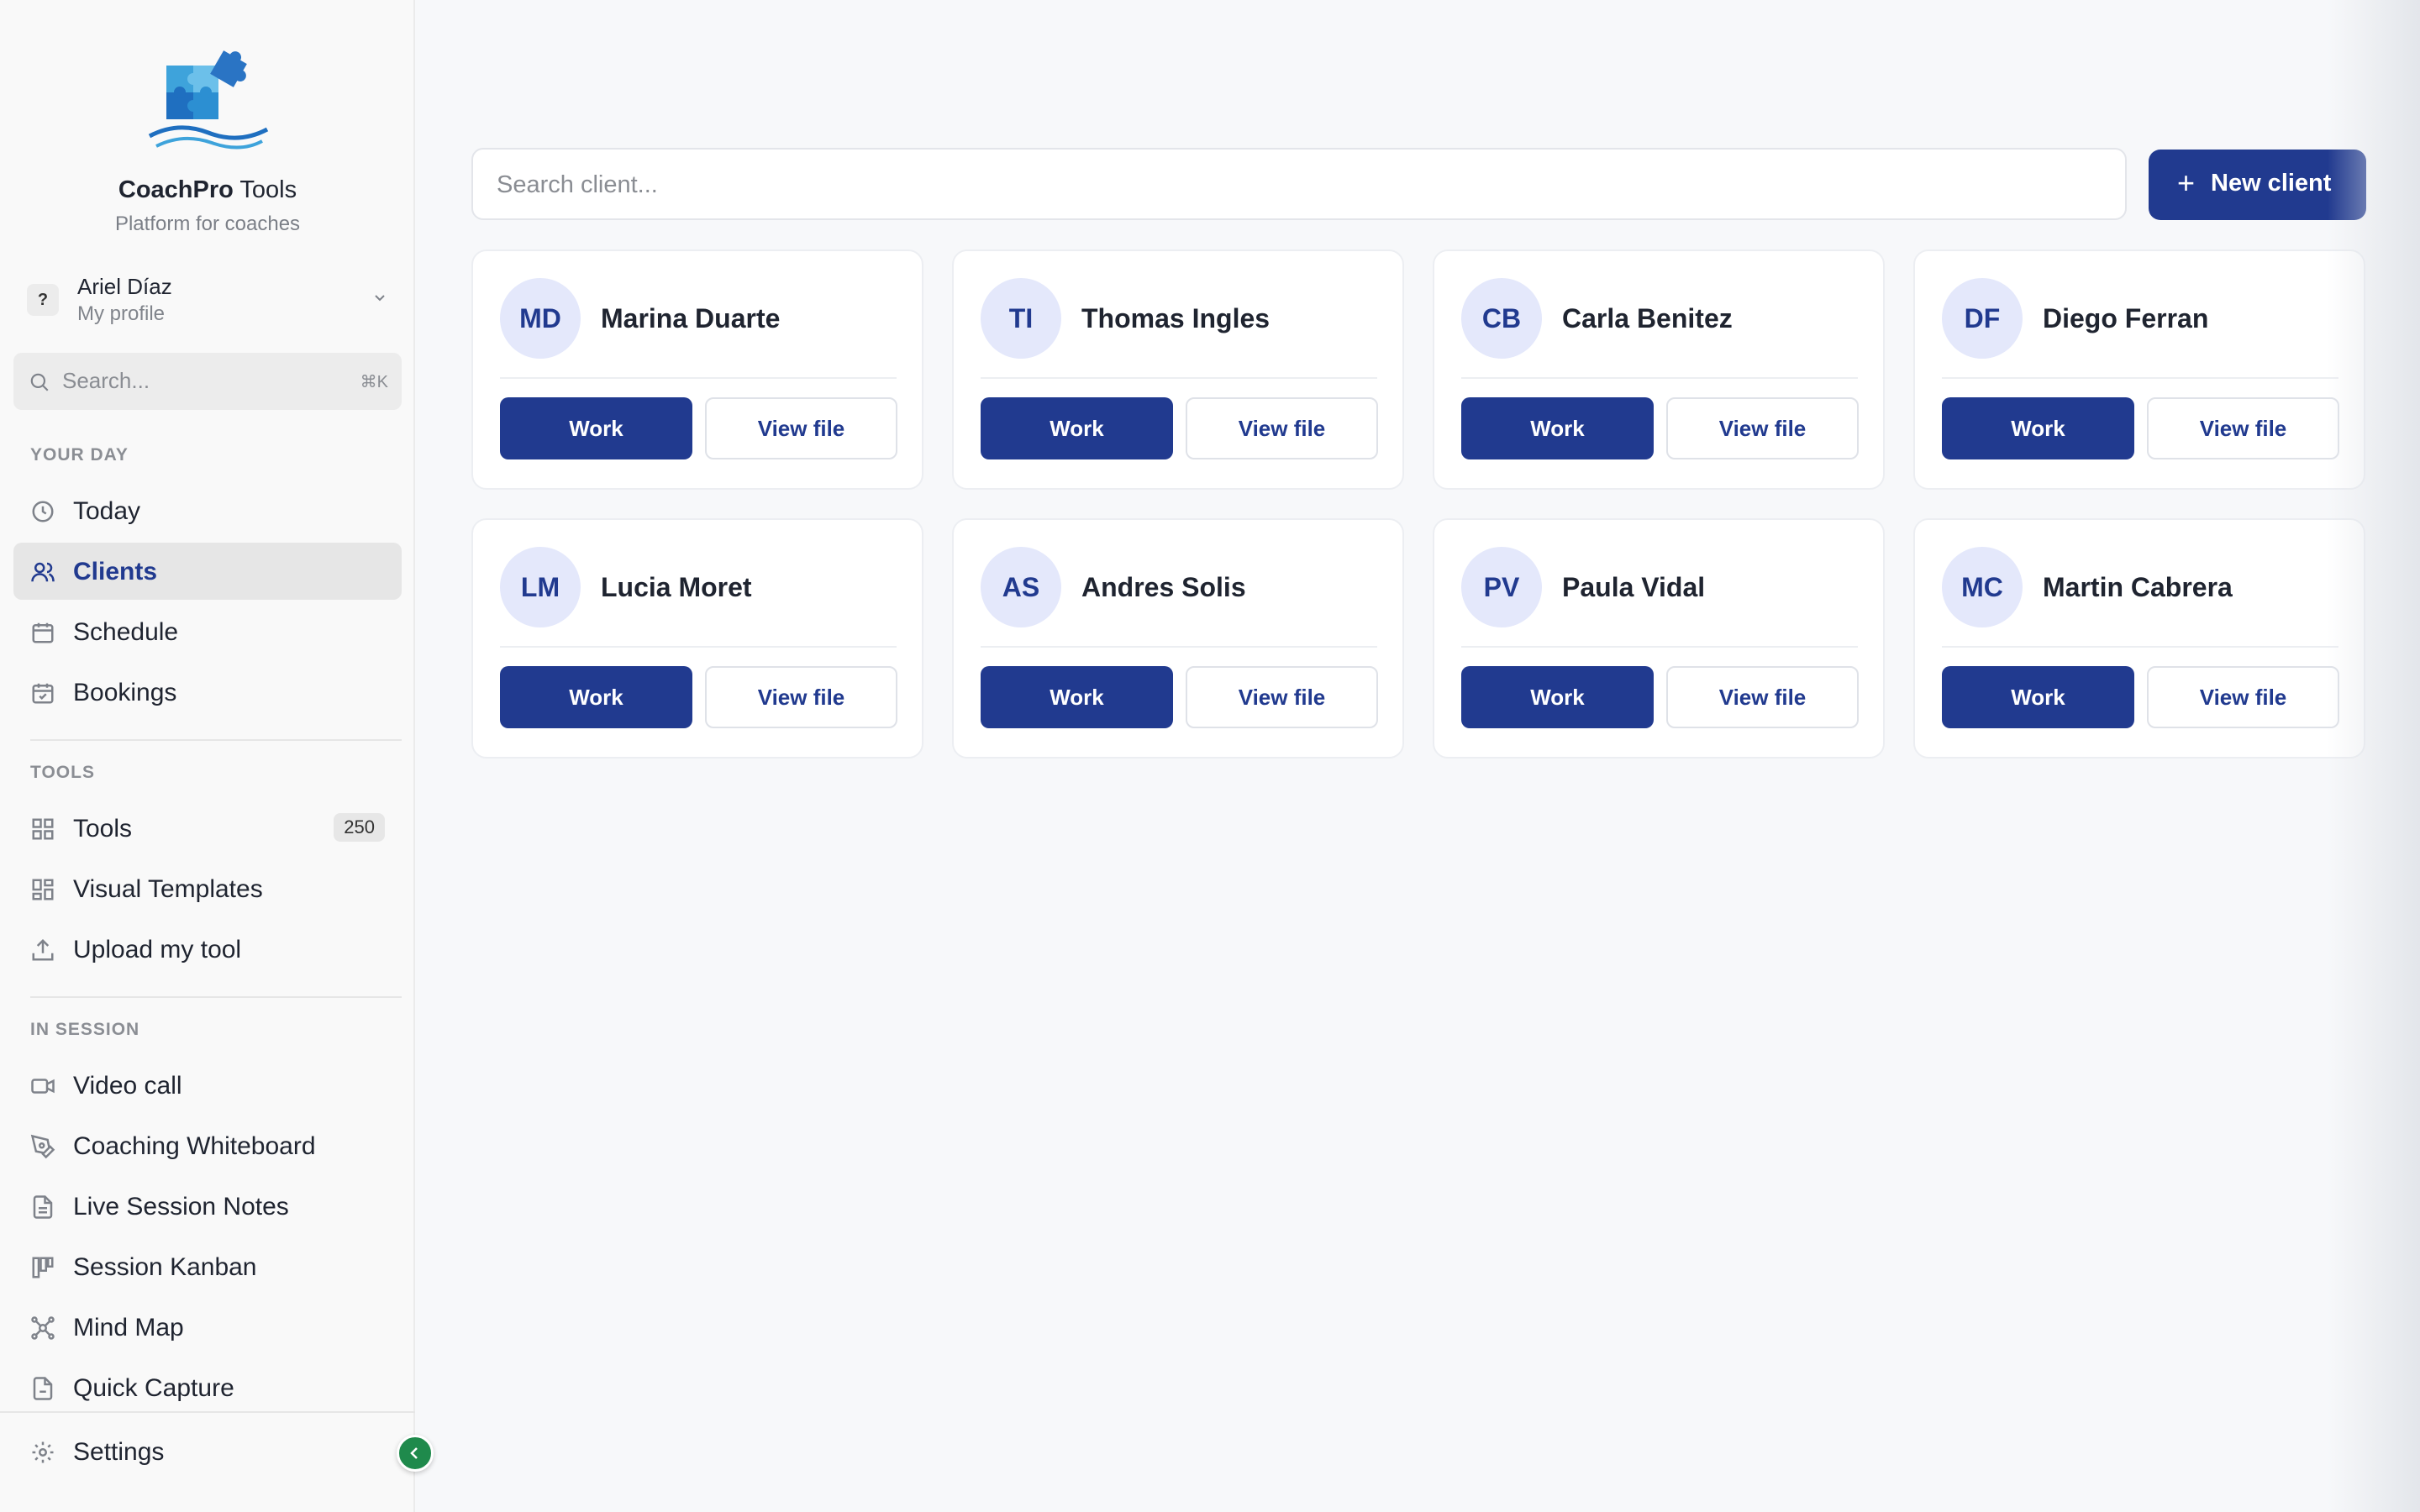 The height and width of the screenshot is (1512, 2420). Describe the element at coordinates (43, 1267) in the screenshot. I see `kanban-icon` at that location.